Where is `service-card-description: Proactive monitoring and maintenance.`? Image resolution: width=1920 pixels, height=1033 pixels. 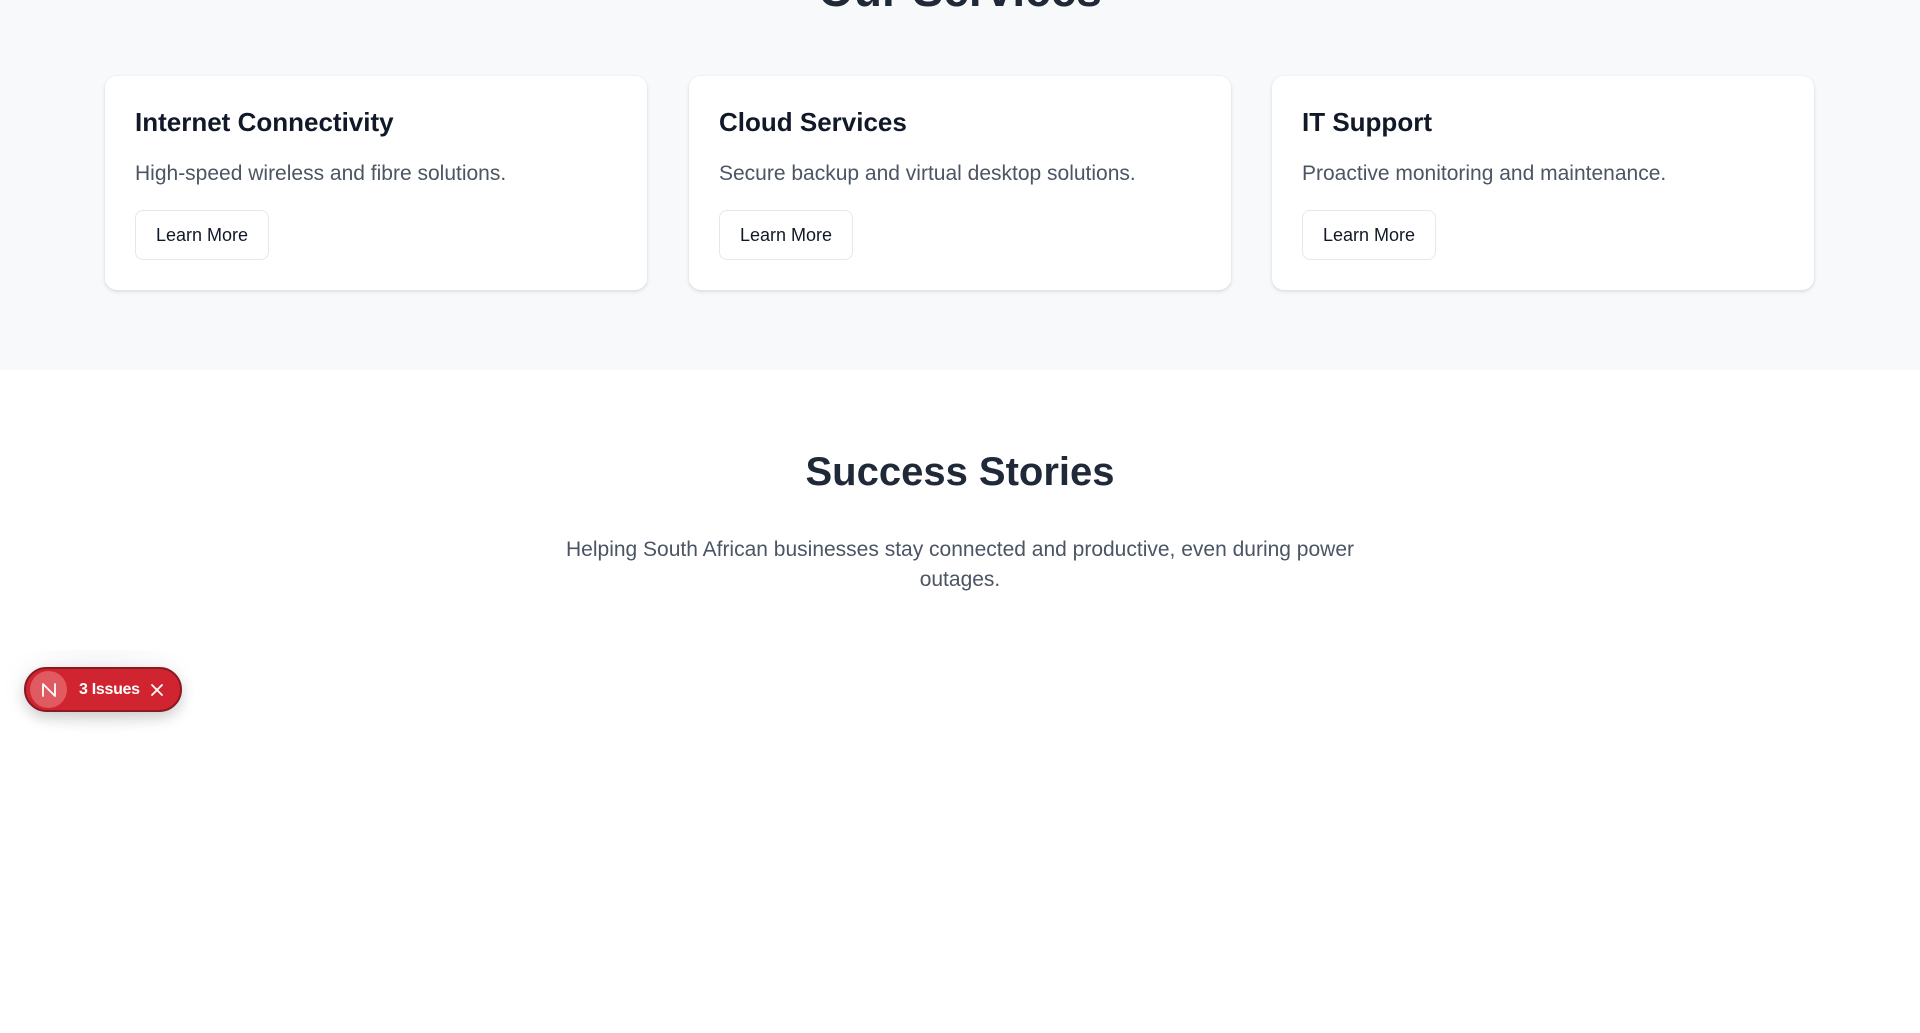 service-card-description: Proactive monitoring and maintenance. is located at coordinates (1484, 173).